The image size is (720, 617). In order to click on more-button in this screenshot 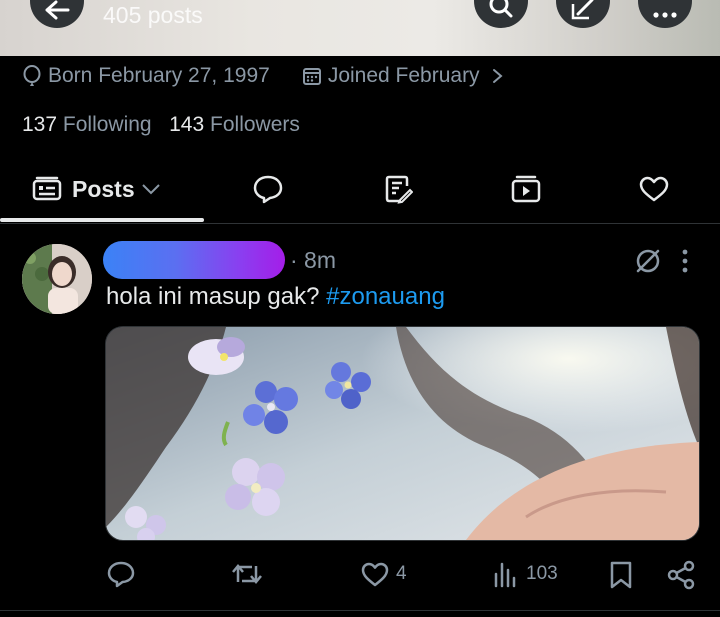, I will do `click(665, 14)`.